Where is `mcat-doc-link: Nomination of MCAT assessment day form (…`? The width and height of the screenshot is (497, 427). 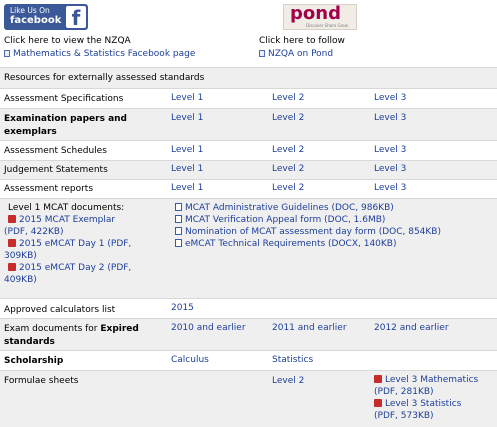 mcat-doc-link: Nomination of MCAT assessment day form (… is located at coordinates (308, 232).